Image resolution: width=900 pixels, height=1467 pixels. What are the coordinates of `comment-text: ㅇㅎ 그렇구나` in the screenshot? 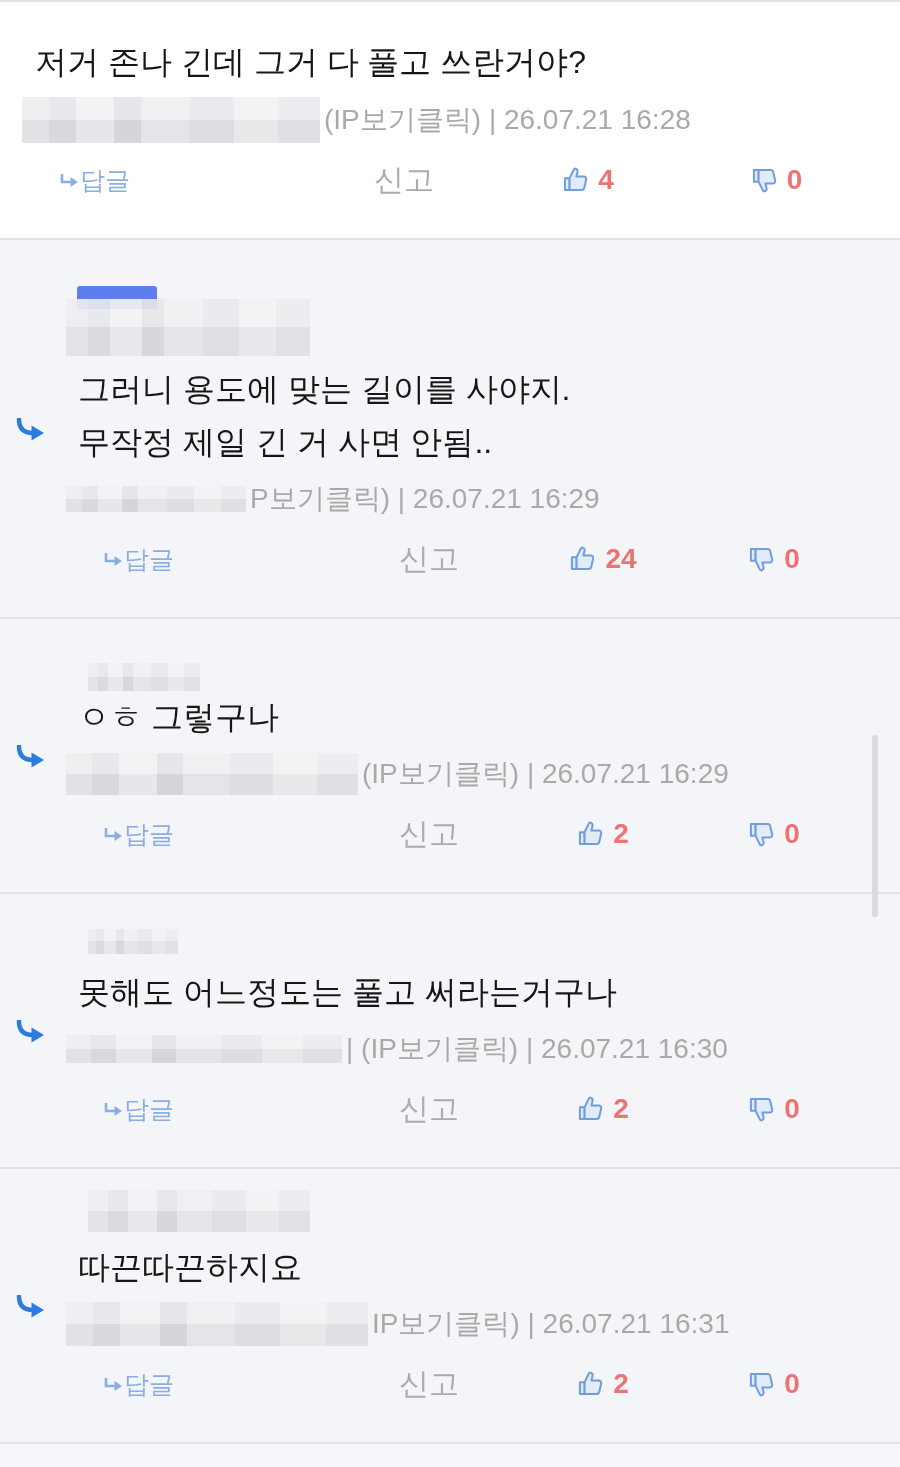 It's located at (179, 717).